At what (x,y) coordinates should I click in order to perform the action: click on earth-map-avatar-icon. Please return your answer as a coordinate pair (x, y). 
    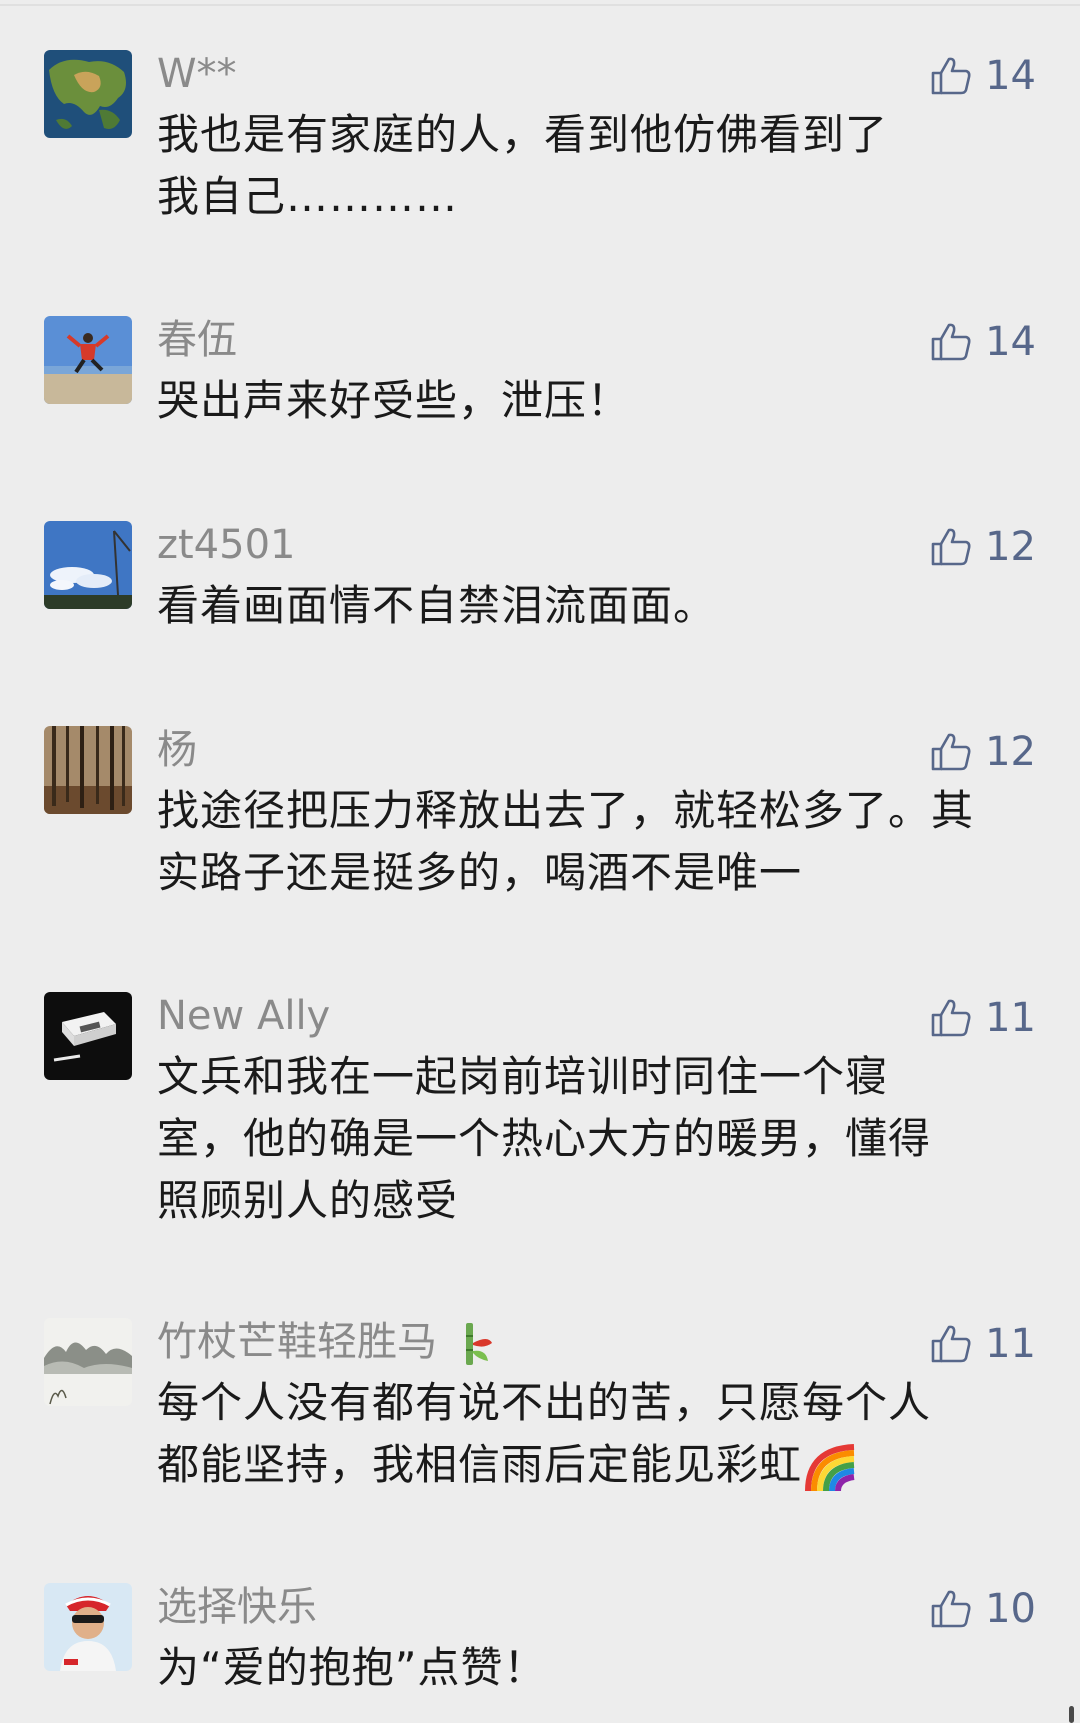
    Looking at the image, I should click on (88, 94).